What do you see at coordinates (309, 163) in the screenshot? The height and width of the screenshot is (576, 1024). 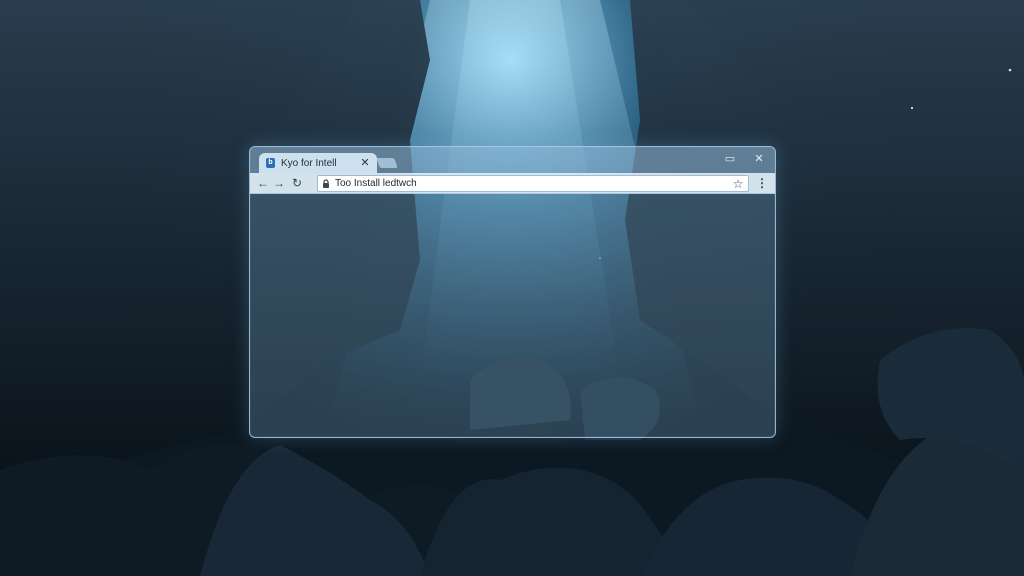 I see `tab-title: Kyo for Intell` at bounding box center [309, 163].